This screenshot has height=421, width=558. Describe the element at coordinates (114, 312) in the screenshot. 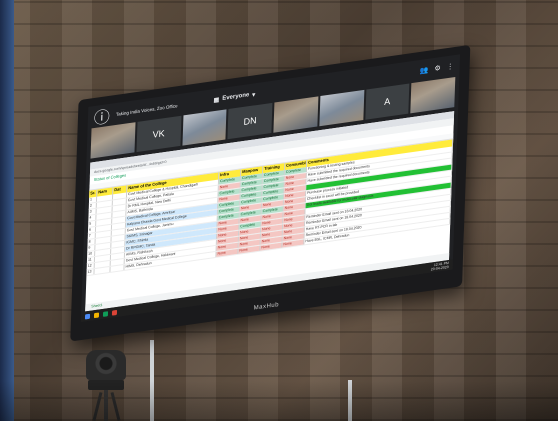

I see `chrome-icon` at that location.